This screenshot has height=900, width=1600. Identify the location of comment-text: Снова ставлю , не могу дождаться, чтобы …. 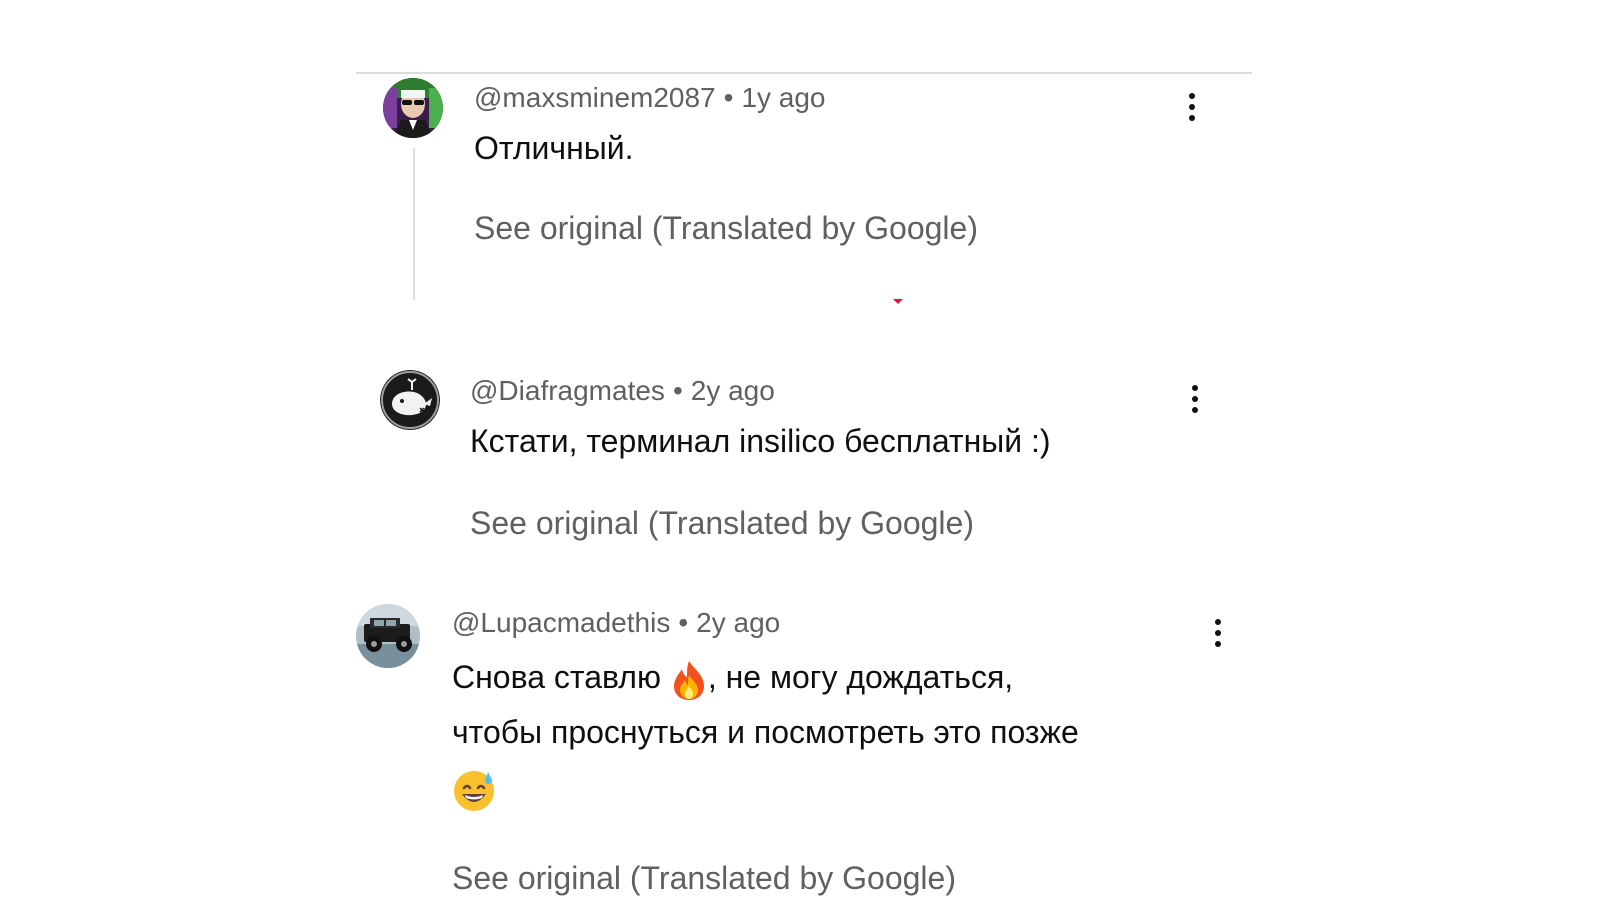
(765, 732).